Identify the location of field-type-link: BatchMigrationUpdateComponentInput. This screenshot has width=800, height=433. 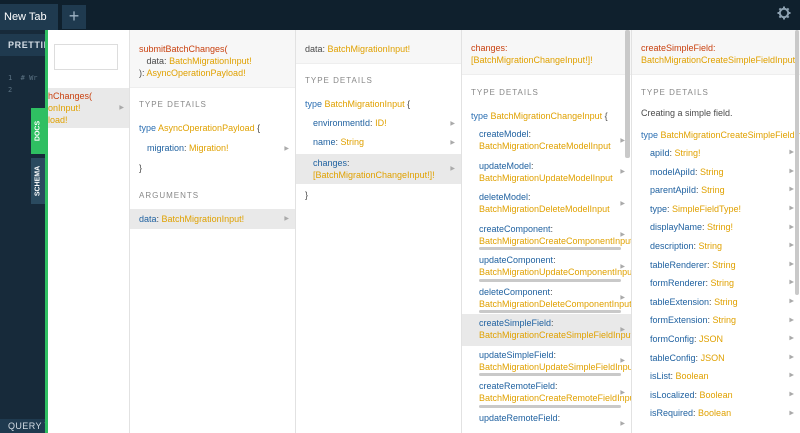
(555, 272).